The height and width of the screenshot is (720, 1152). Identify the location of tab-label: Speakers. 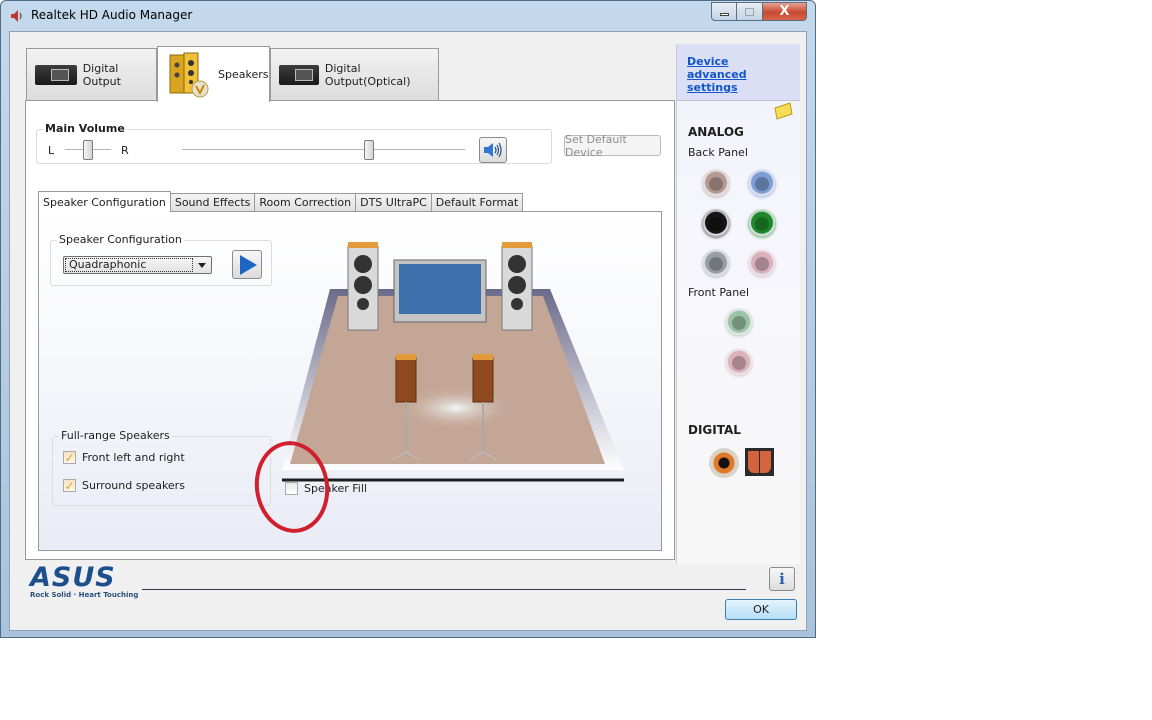
(243, 74).